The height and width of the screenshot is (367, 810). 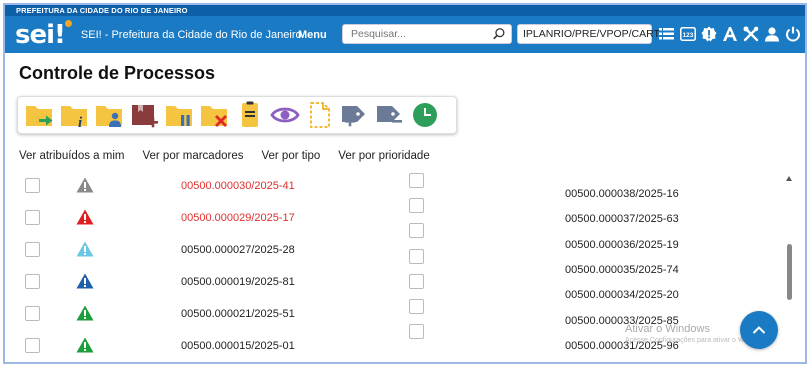 I want to click on new-process-icon, so click(x=39, y=115).